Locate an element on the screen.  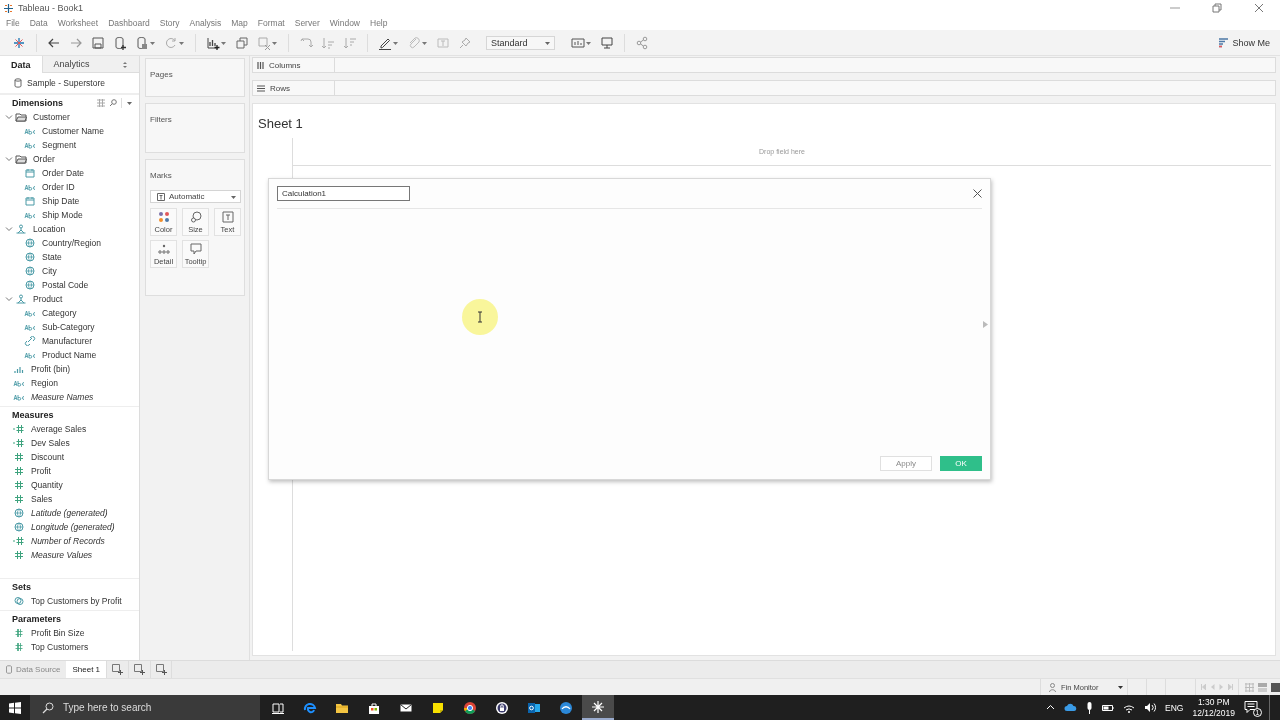
folder-label: Order is located at coordinates (44, 159).